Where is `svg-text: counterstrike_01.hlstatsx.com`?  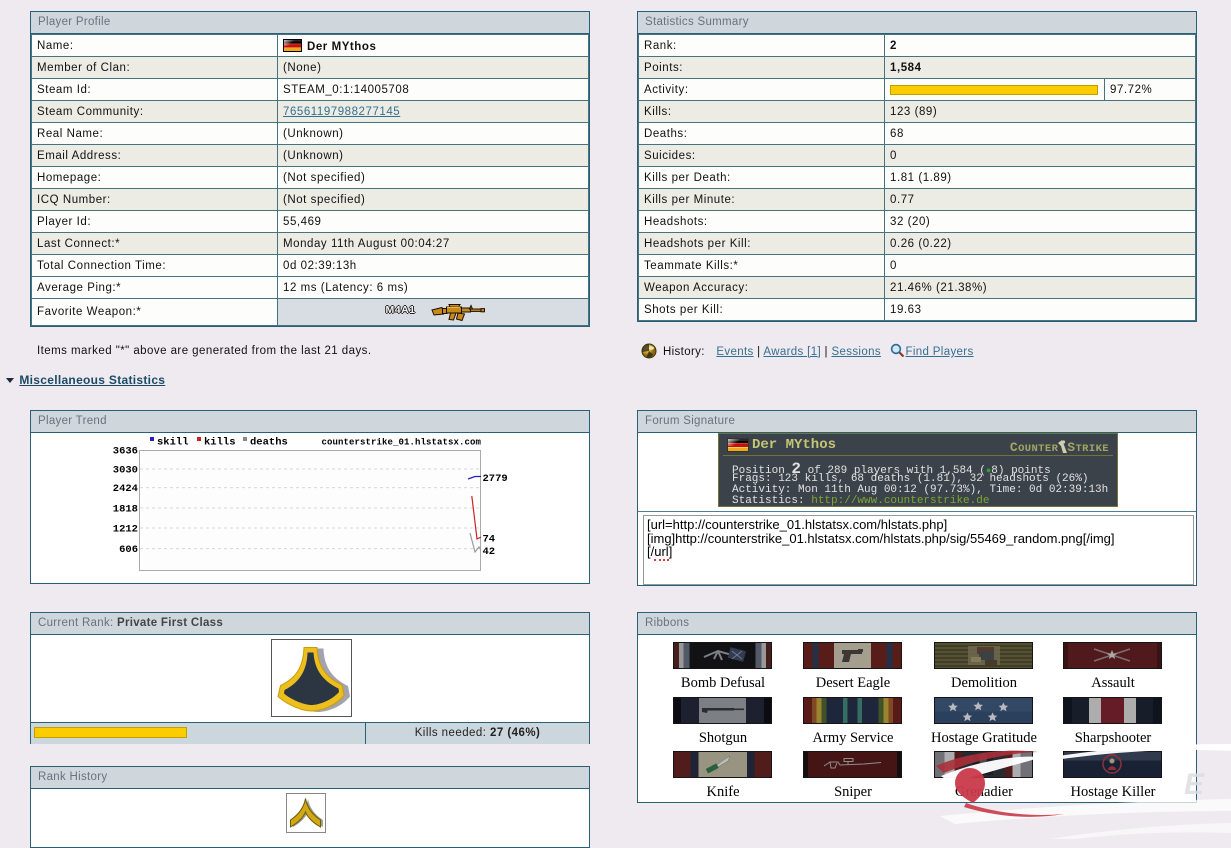 svg-text: counterstrike_01.hlstatsx.com is located at coordinates (401, 443).